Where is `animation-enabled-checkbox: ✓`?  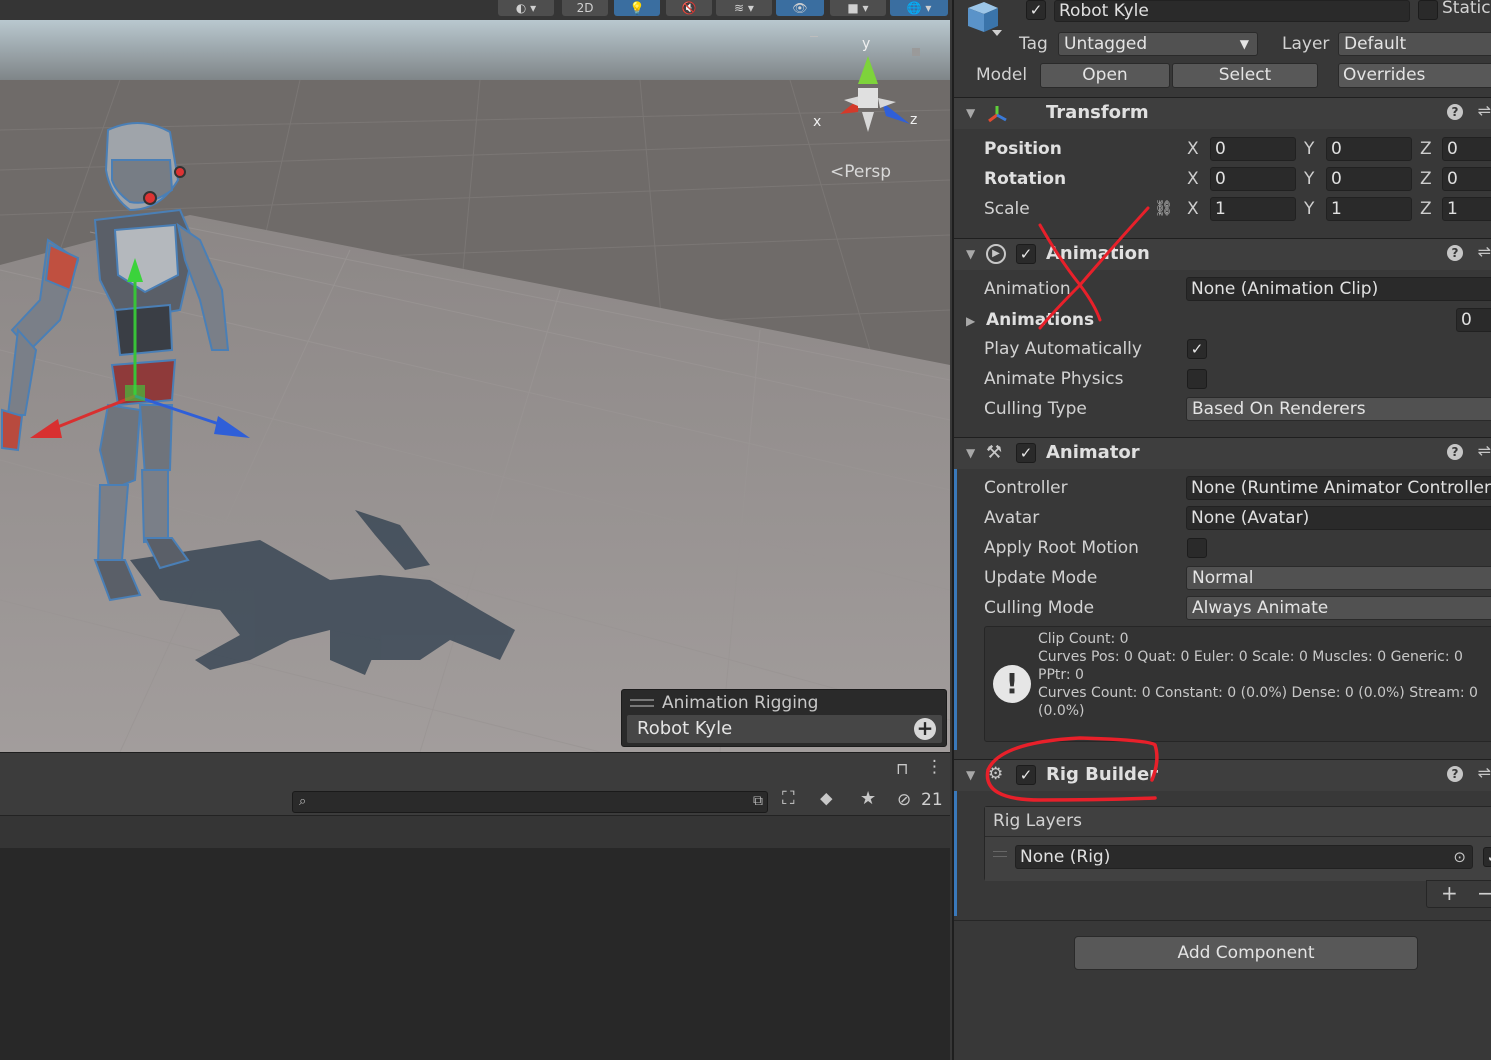
animation-enabled-checkbox: ✓ is located at coordinates (1026, 254).